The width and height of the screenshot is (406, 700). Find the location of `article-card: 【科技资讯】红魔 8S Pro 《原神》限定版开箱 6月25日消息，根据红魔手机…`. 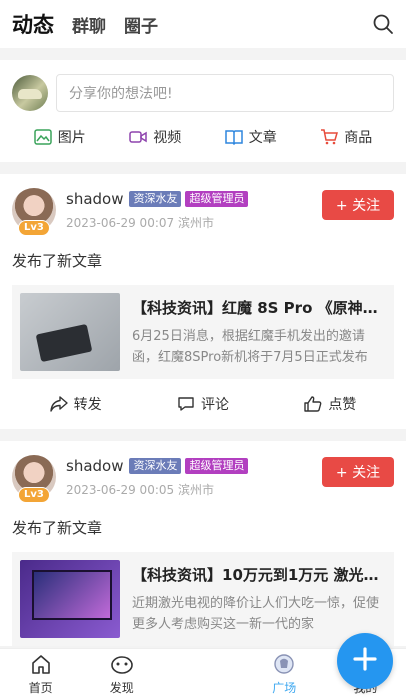

article-card: 【科技资讯】红魔 8S Pro 《原神》限定版开箱 6月25日消息，根据红魔手机… is located at coordinates (203, 332).